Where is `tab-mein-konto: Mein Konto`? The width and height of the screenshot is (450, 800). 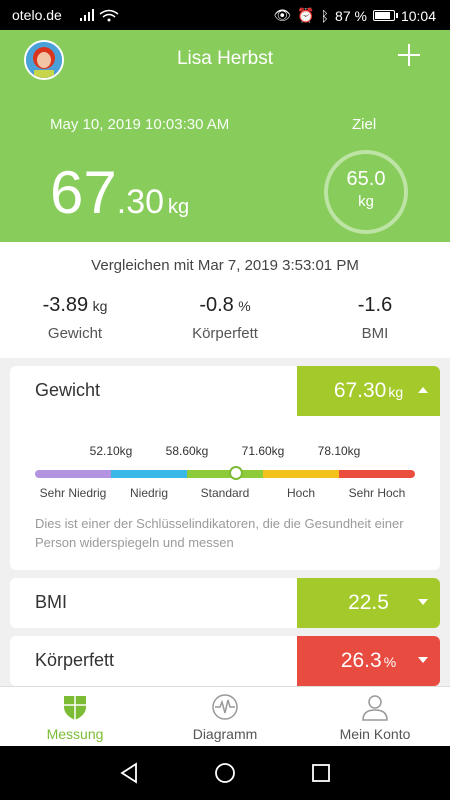
tab-mein-konto: Mein Konto is located at coordinates (375, 716).